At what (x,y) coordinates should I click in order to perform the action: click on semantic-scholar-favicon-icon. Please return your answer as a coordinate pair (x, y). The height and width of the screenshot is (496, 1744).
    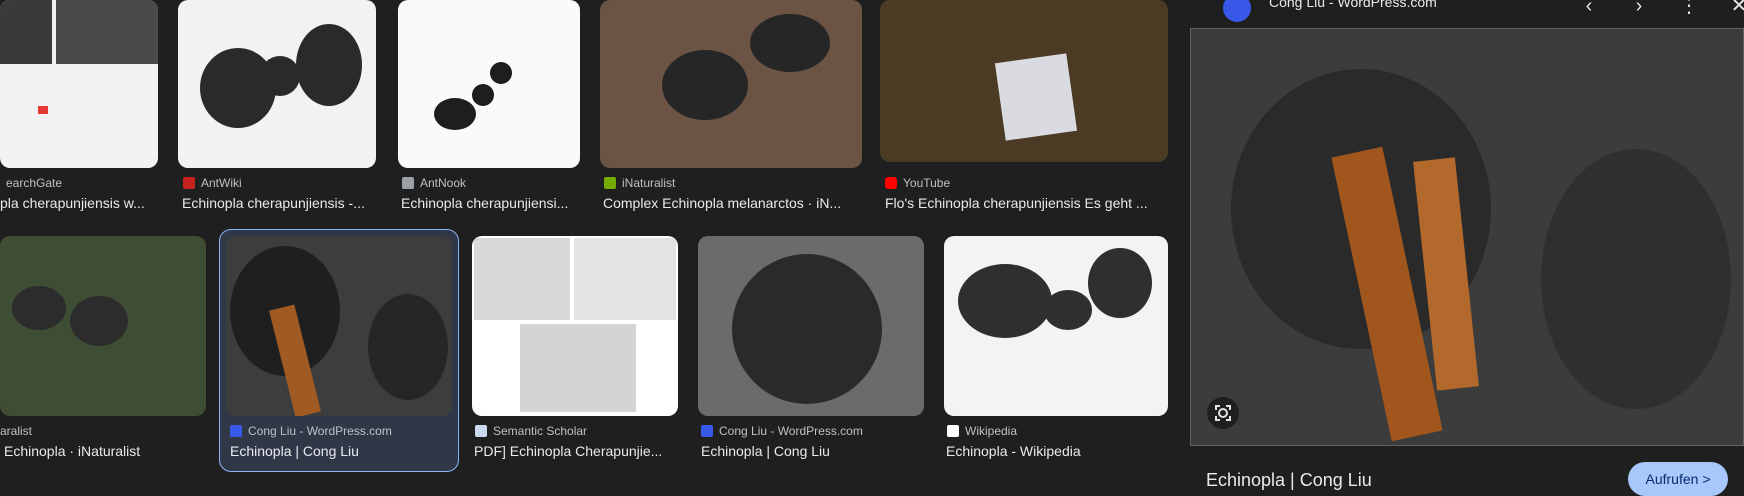
    Looking at the image, I should click on (481, 431).